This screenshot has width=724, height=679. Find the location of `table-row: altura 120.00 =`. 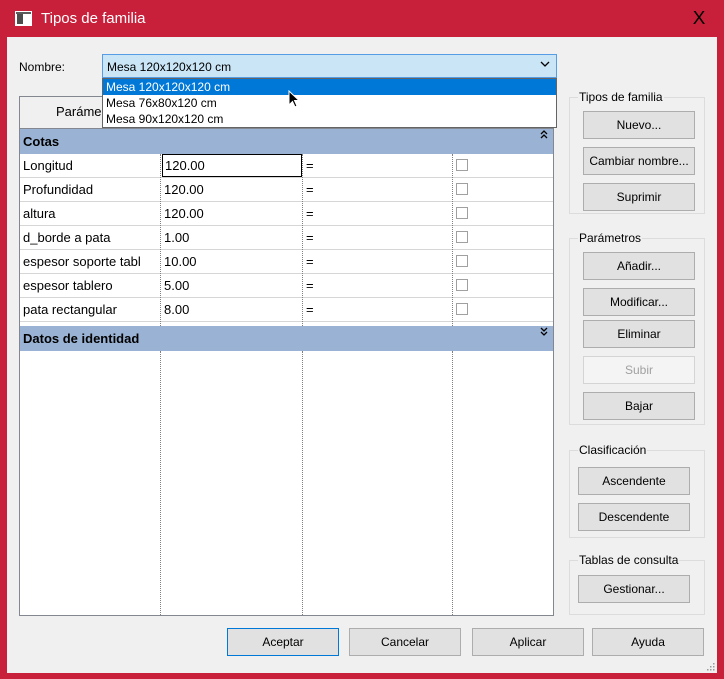

table-row: altura 120.00 = is located at coordinates (286, 214).